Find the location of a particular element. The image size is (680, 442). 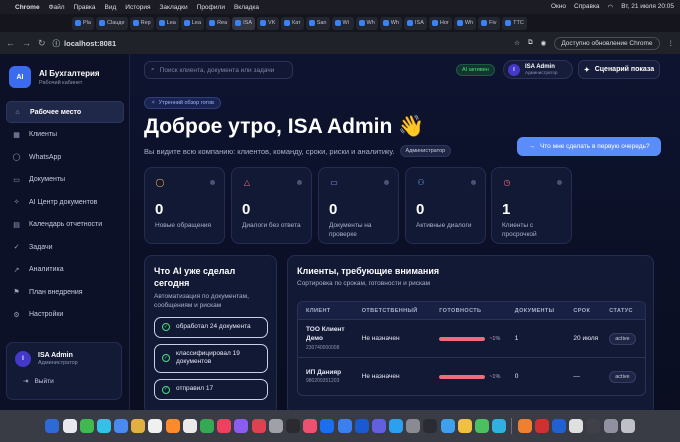

forward-icon: → is located at coordinates (26, 43).